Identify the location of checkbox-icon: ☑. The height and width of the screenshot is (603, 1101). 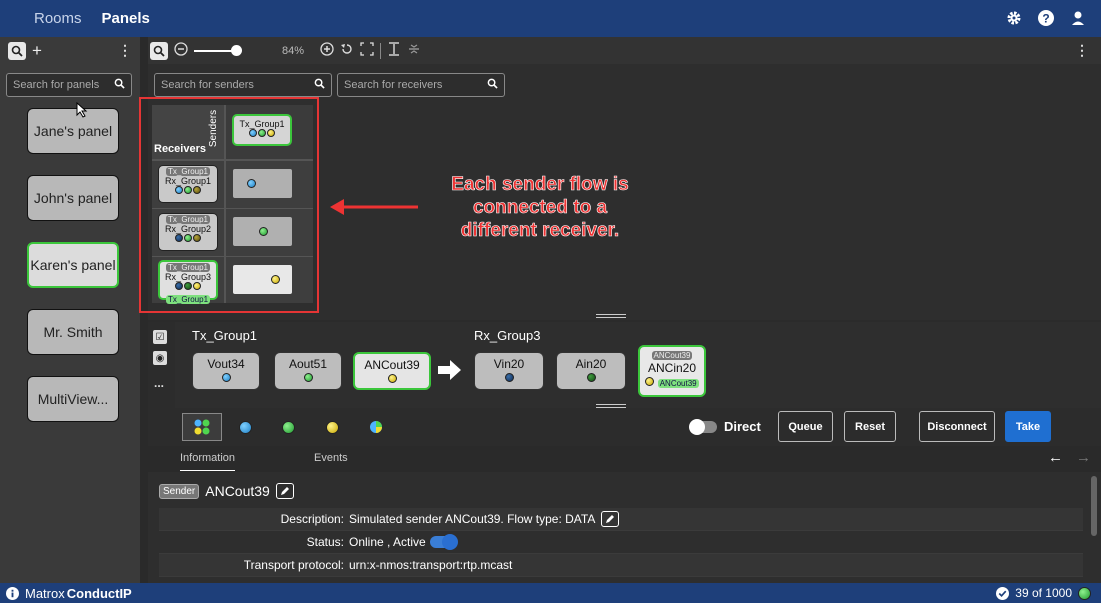
(160, 337).